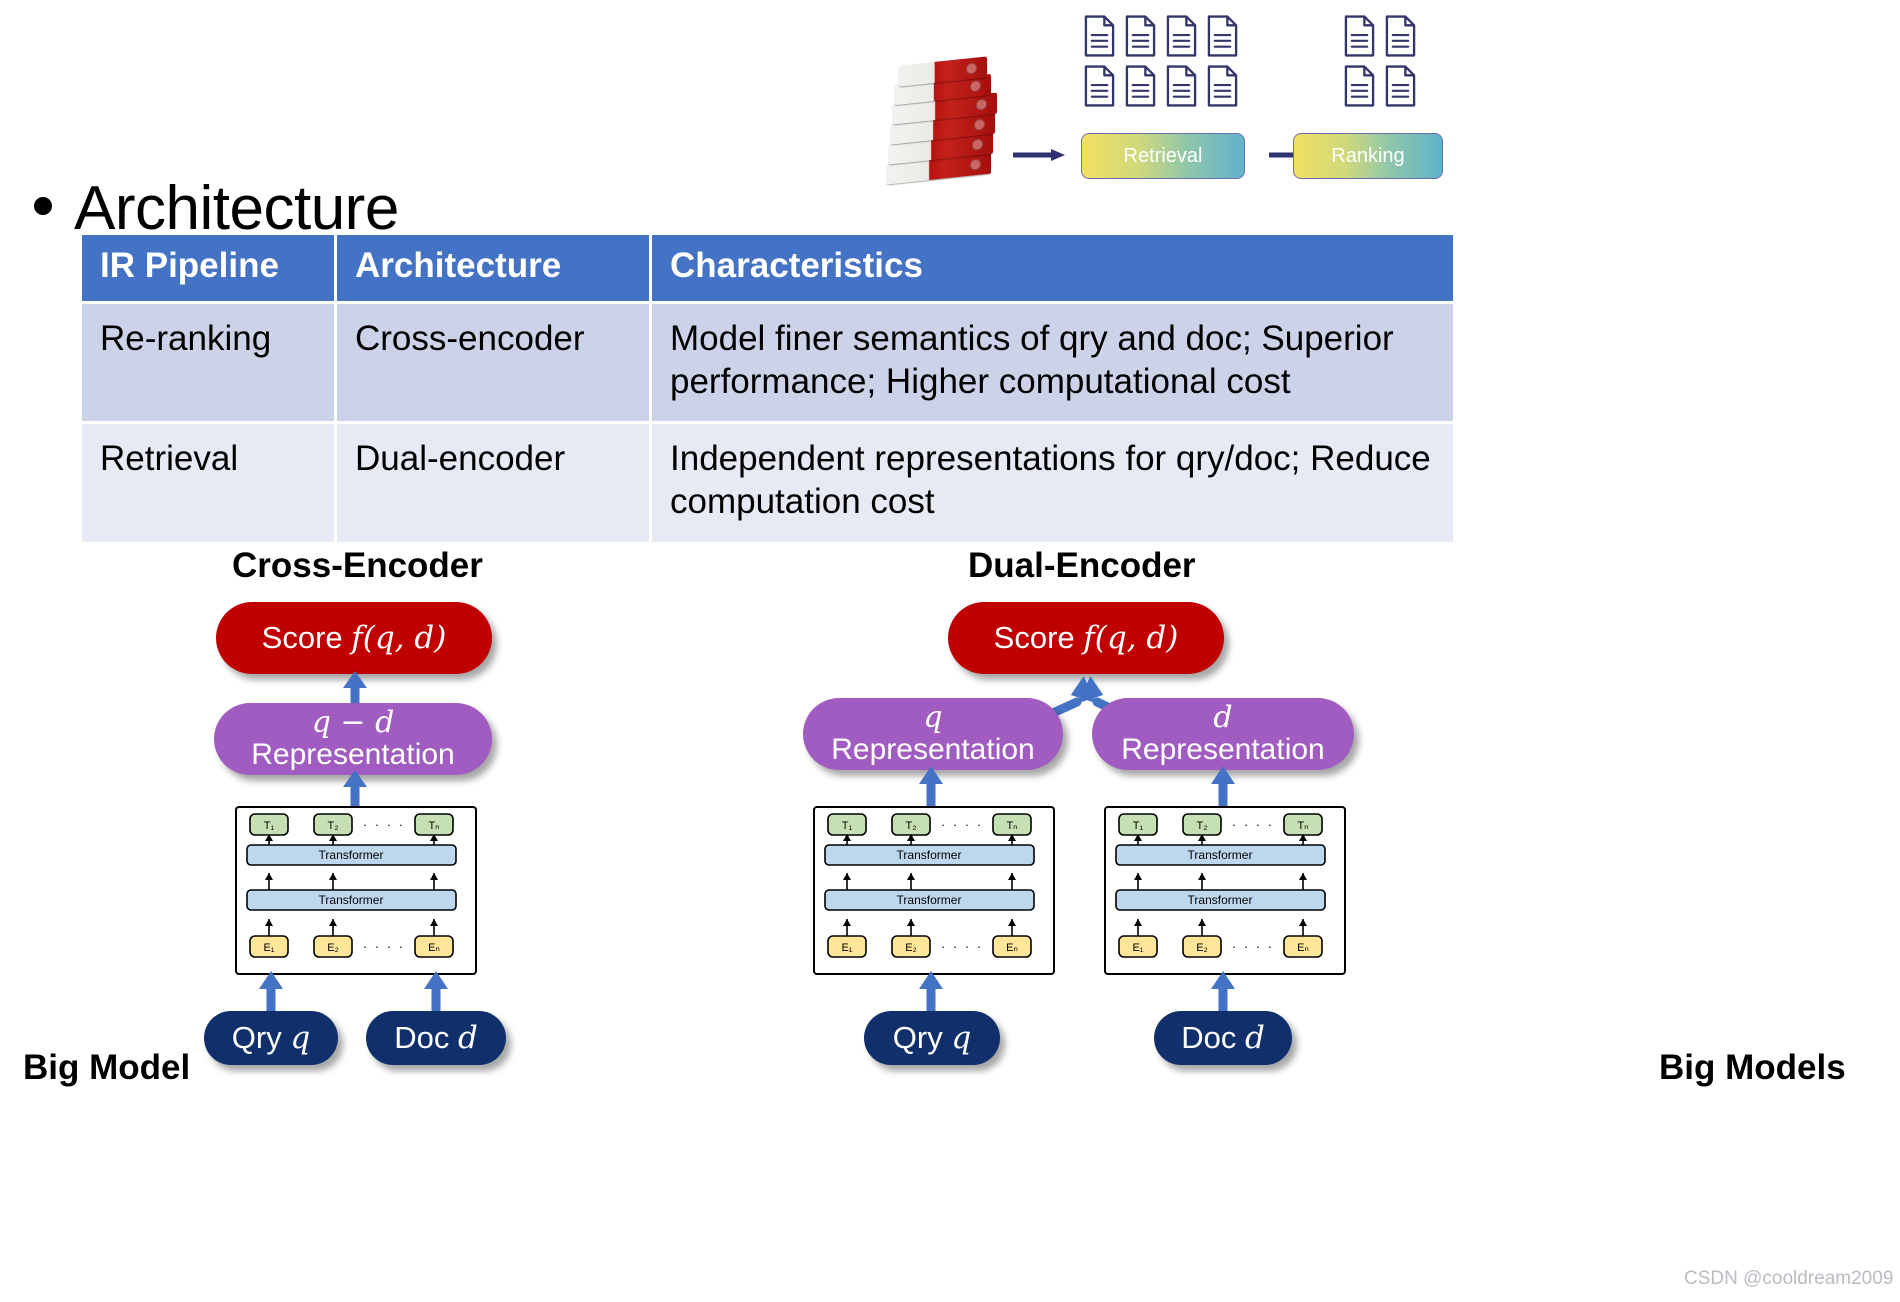 The image size is (1900, 1302). Describe the element at coordinates (1223, 749) in the screenshot. I see `dual-rep-d-label: Representation` at that location.